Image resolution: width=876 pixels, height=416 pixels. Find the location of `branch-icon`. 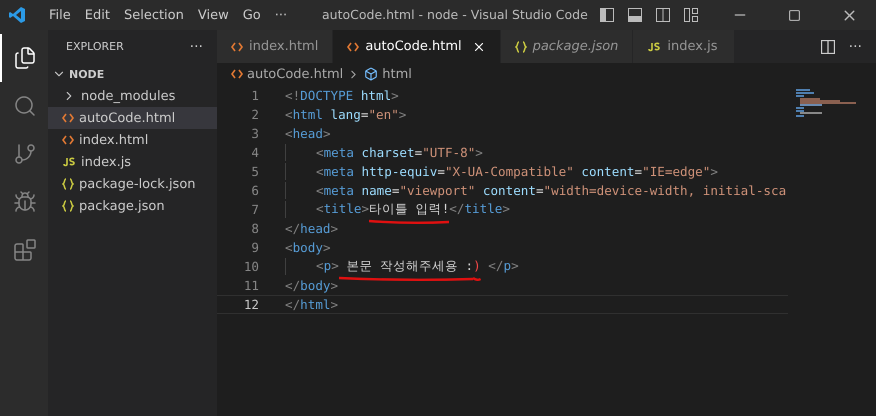

branch-icon is located at coordinates (25, 154).